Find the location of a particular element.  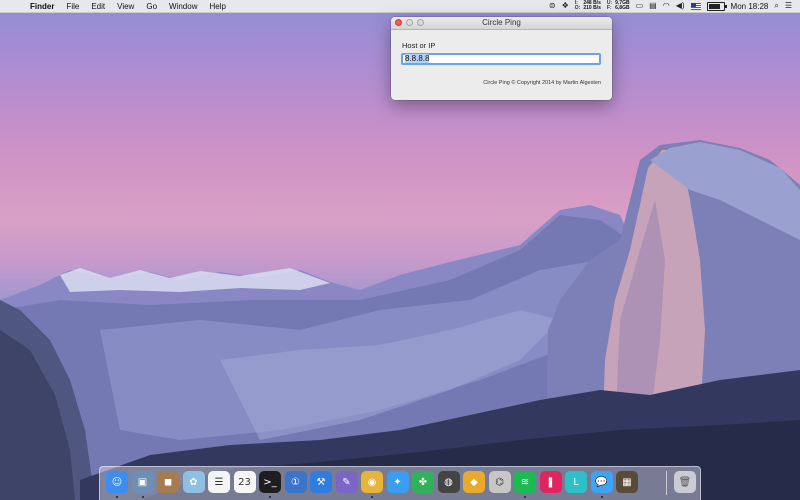

notification-center-icon: ☰ is located at coordinates (788, 6).